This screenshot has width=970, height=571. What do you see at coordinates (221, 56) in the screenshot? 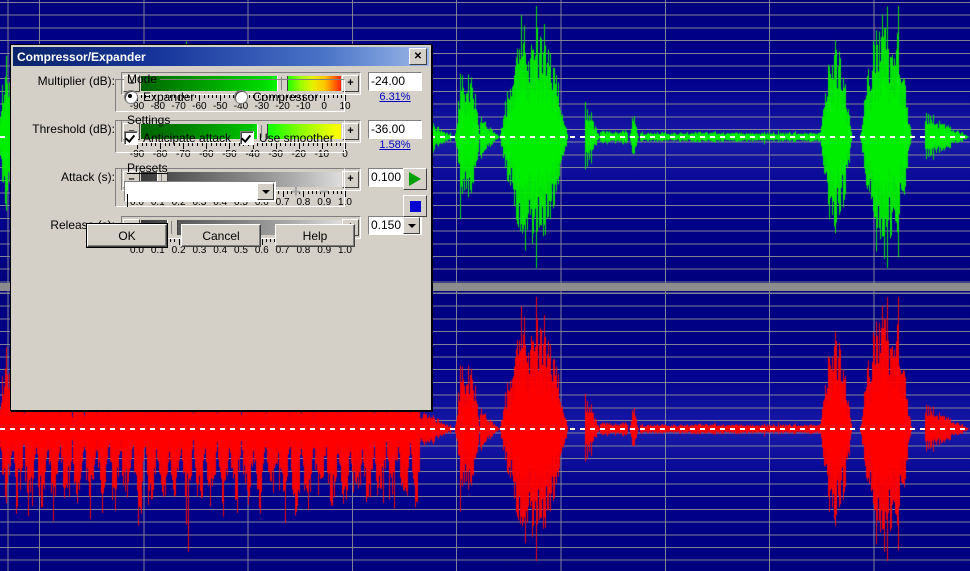
I see `dialog-titlebar: Compressor/Expander ✕` at bounding box center [221, 56].